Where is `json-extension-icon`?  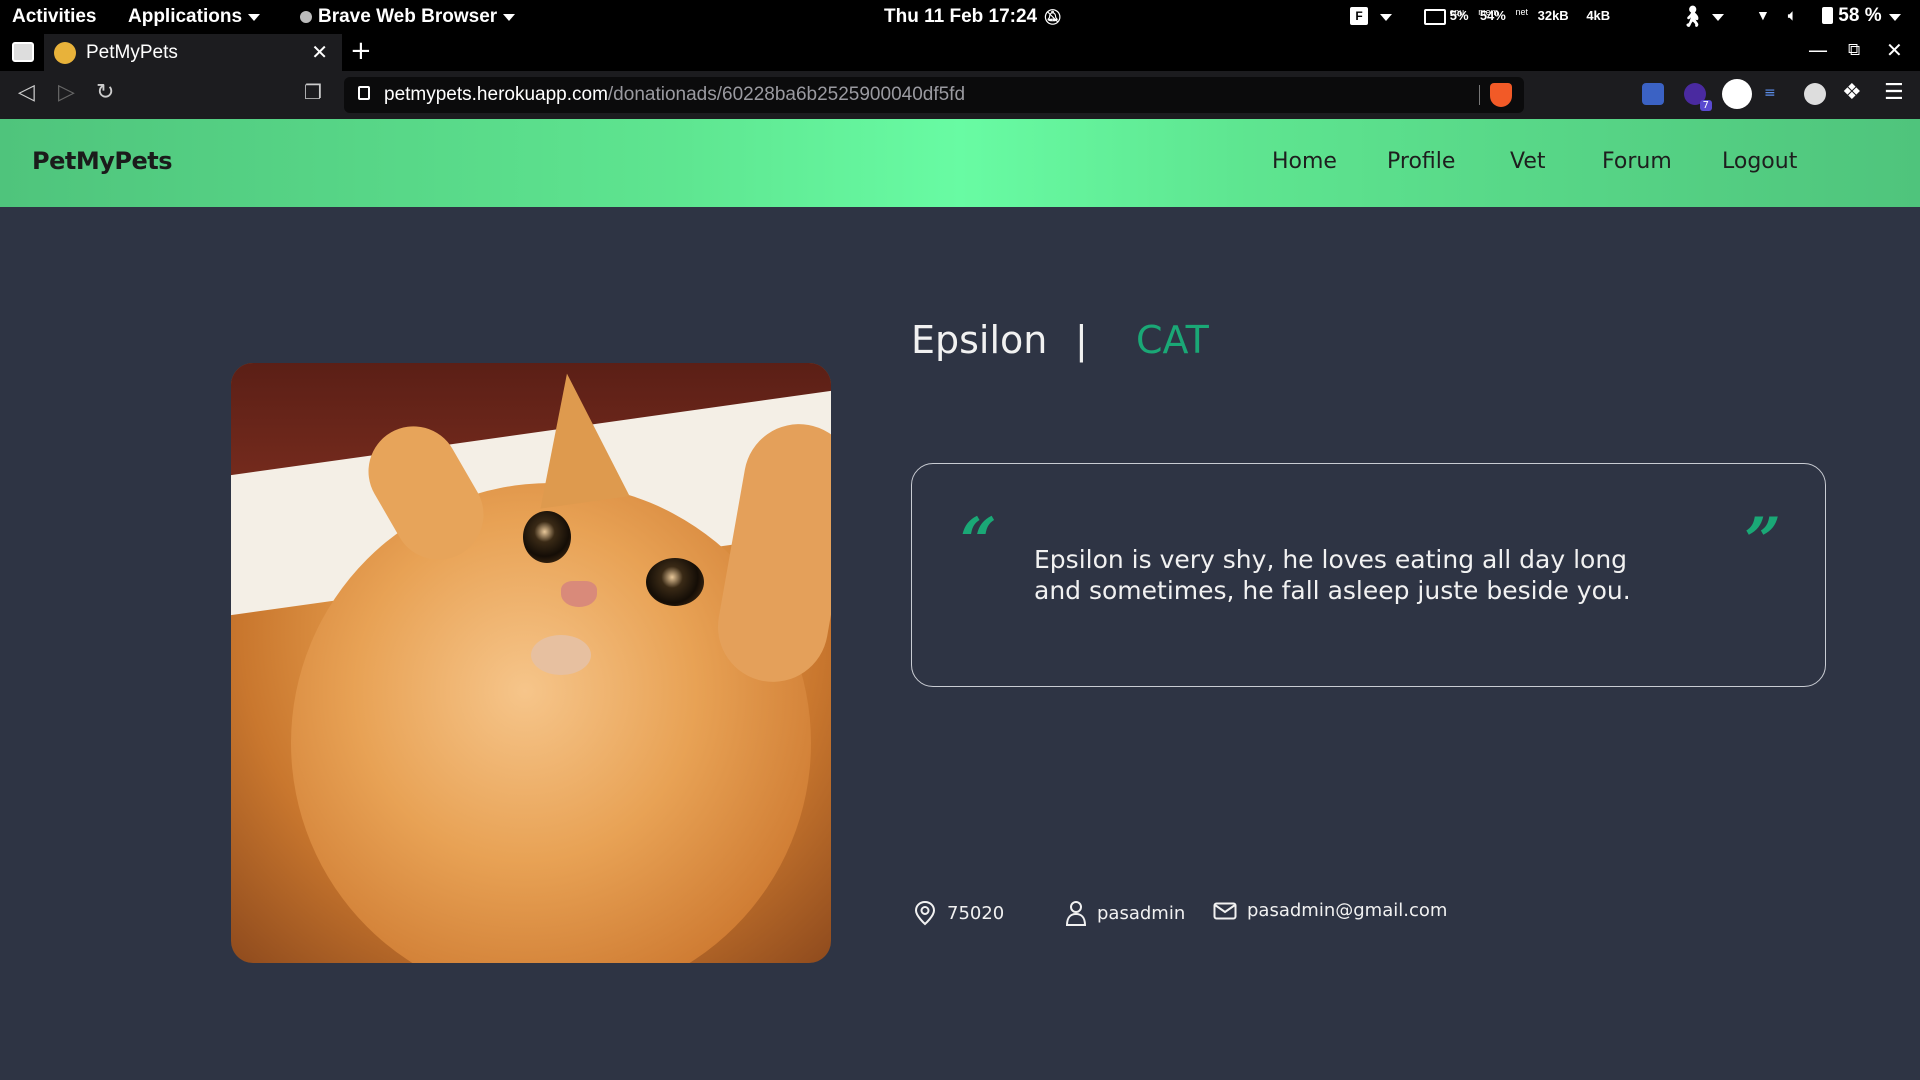 json-extension-icon is located at coordinates (1737, 94).